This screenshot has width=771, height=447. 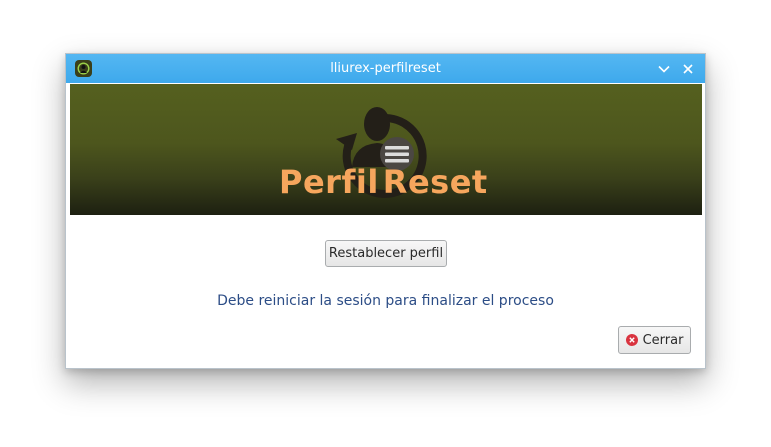 I want to click on window-title: lliurex-perfilreset, so click(x=385, y=68).